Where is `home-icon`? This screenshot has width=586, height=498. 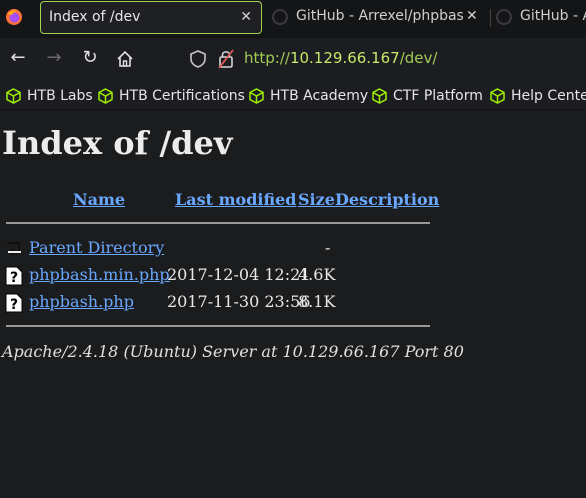
home-icon is located at coordinates (125, 59).